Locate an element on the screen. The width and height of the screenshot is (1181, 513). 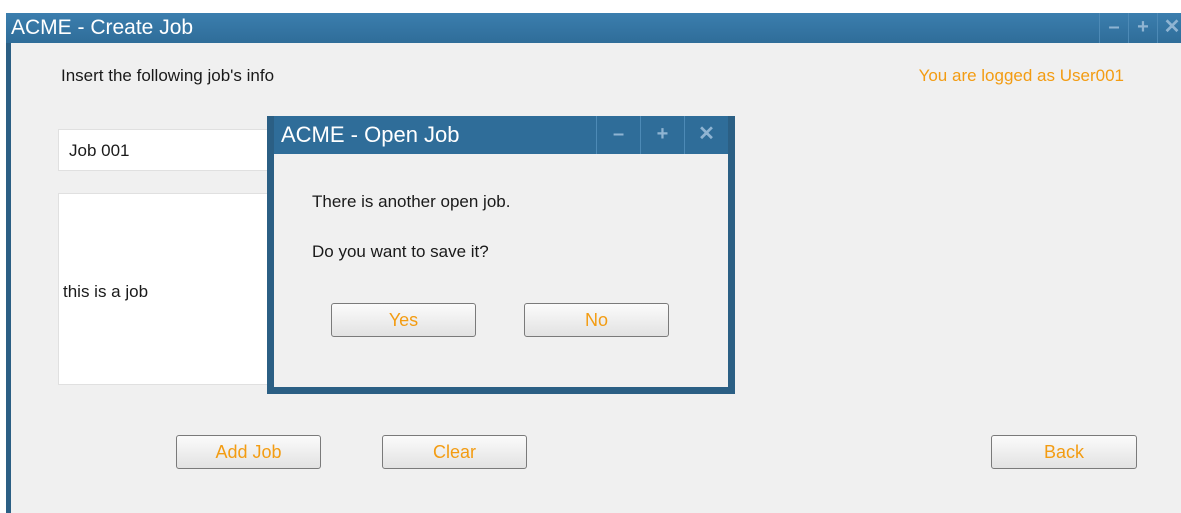
job-name-value: Job 001 is located at coordinates (99, 150).